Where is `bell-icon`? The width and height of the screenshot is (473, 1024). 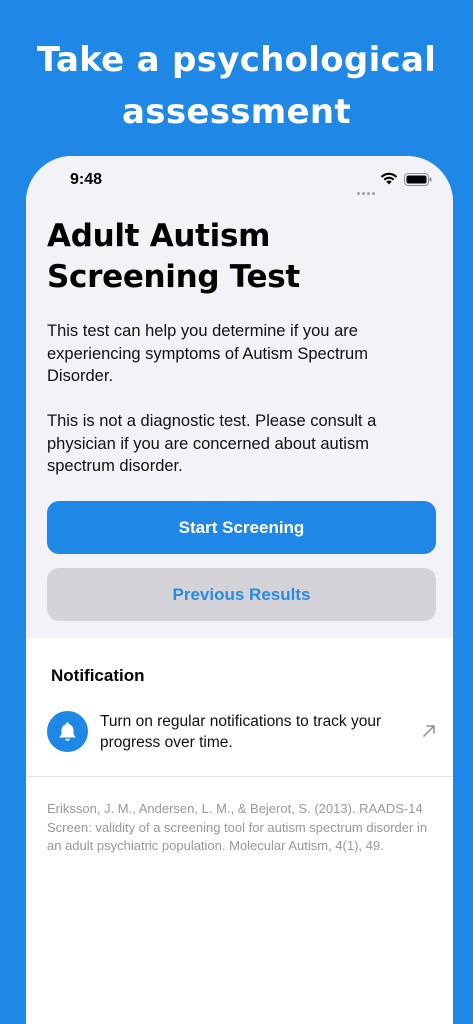
bell-icon is located at coordinates (67, 731).